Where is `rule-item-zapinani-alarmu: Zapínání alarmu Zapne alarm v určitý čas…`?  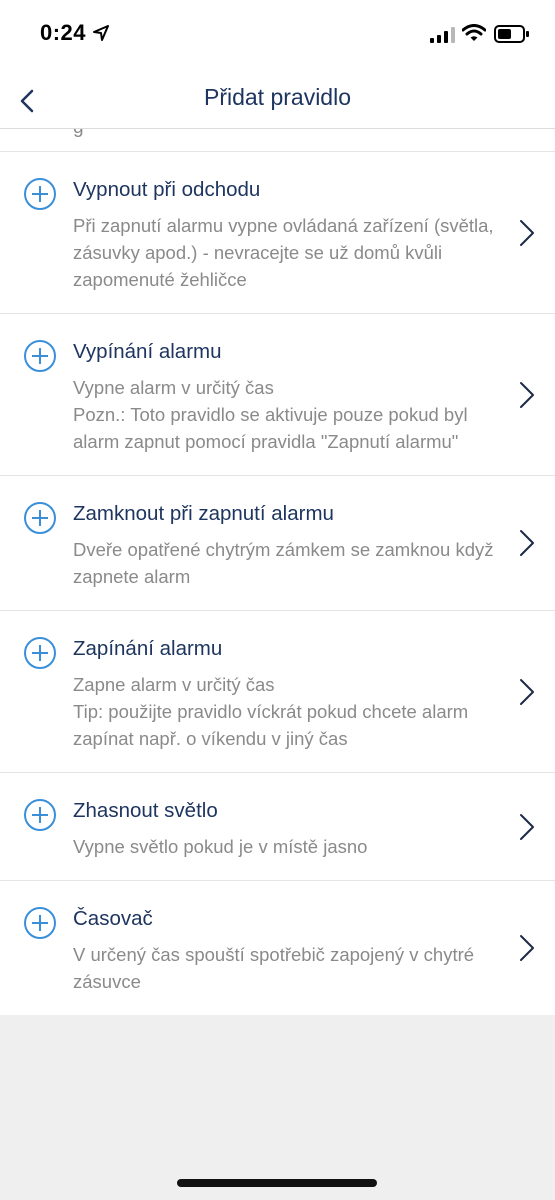 rule-item-zapinani-alarmu: Zapínání alarmu Zapne alarm v určitý čas… is located at coordinates (277, 692).